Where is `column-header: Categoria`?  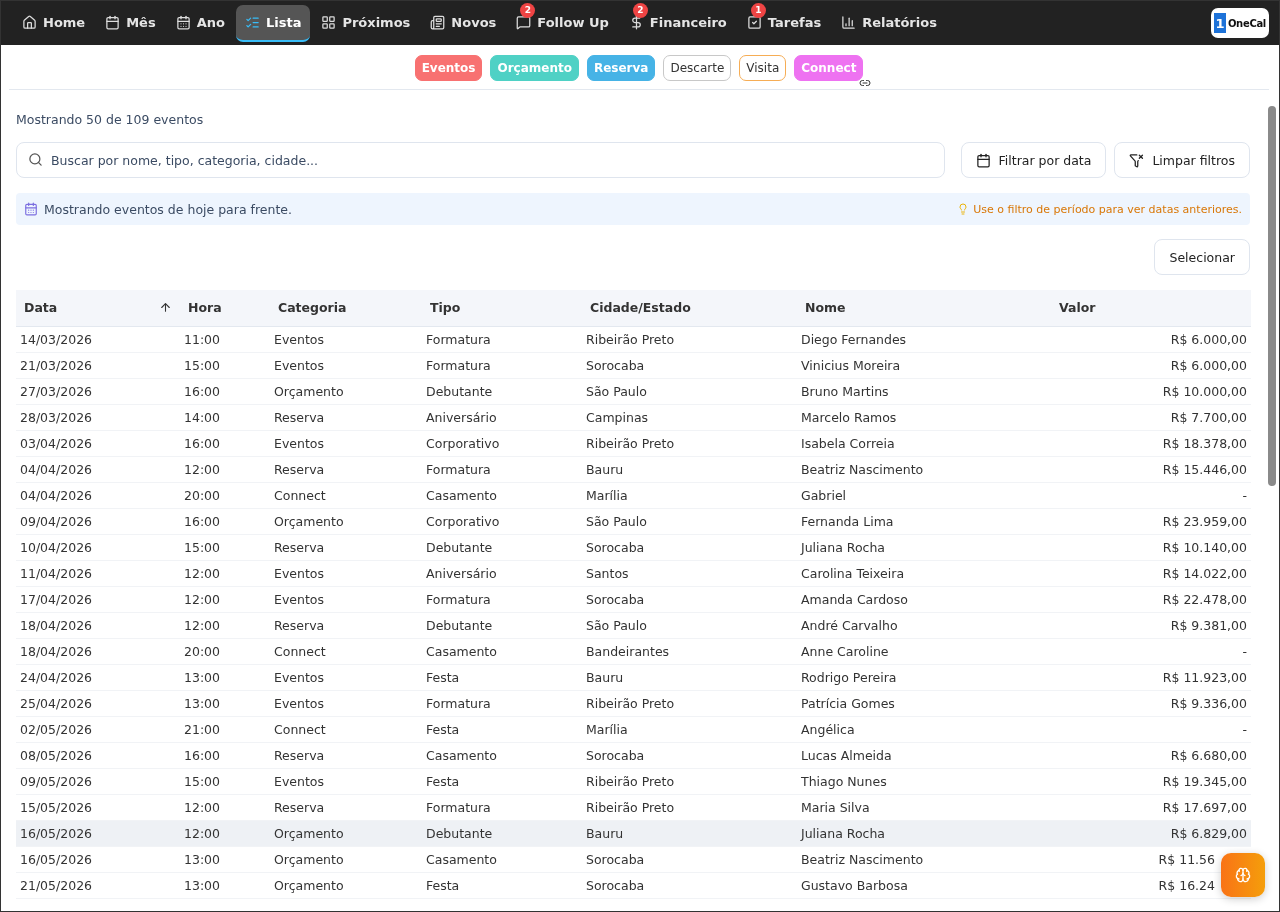
column-header: Categoria is located at coordinates (346, 308).